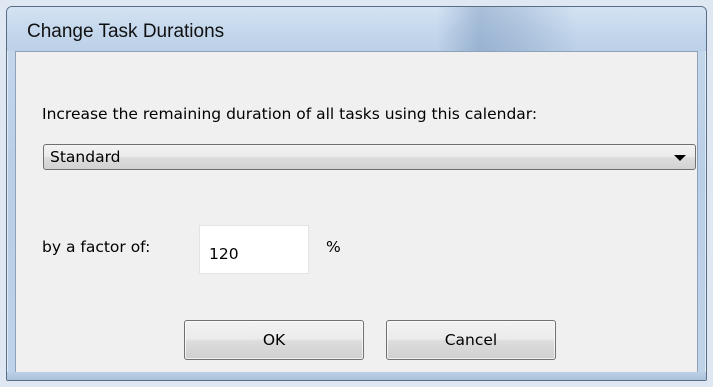 The width and height of the screenshot is (713, 387). Describe the element at coordinates (126, 31) in the screenshot. I see `window-title: Change Task Durations` at that location.